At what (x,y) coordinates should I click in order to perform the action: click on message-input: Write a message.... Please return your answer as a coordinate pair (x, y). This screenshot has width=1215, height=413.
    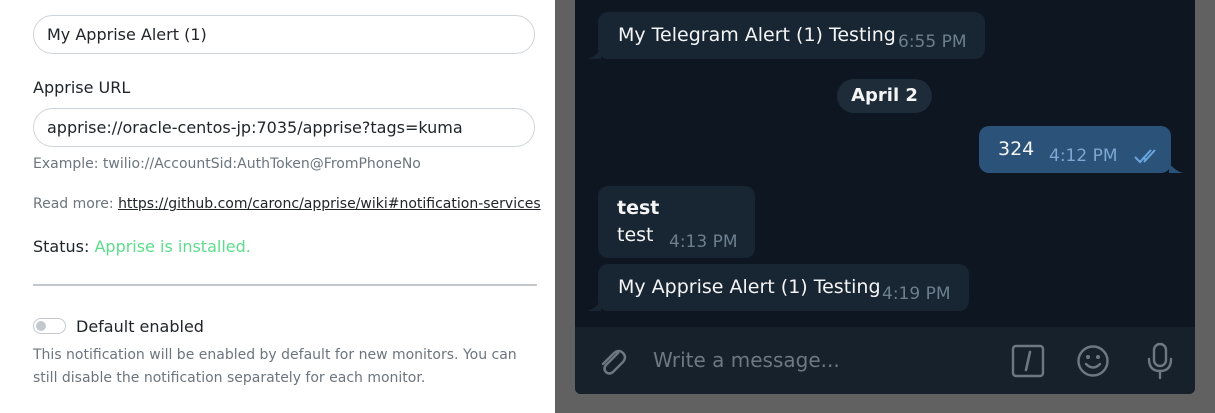
    Looking at the image, I should click on (746, 360).